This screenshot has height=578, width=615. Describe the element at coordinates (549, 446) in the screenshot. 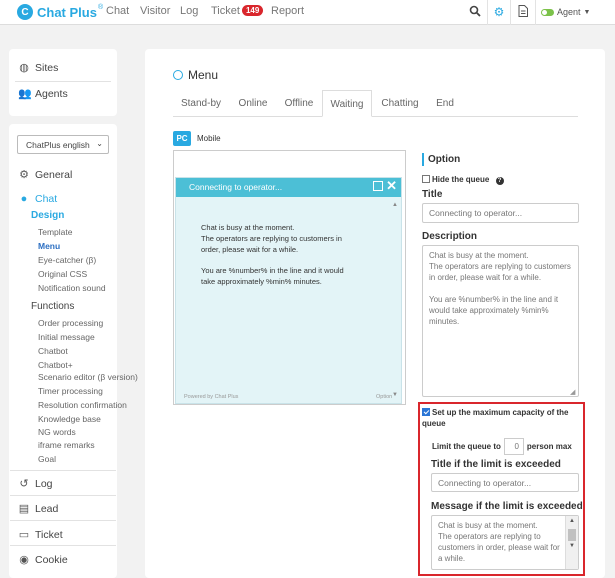

I see `limit-suffix: person max` at that location.